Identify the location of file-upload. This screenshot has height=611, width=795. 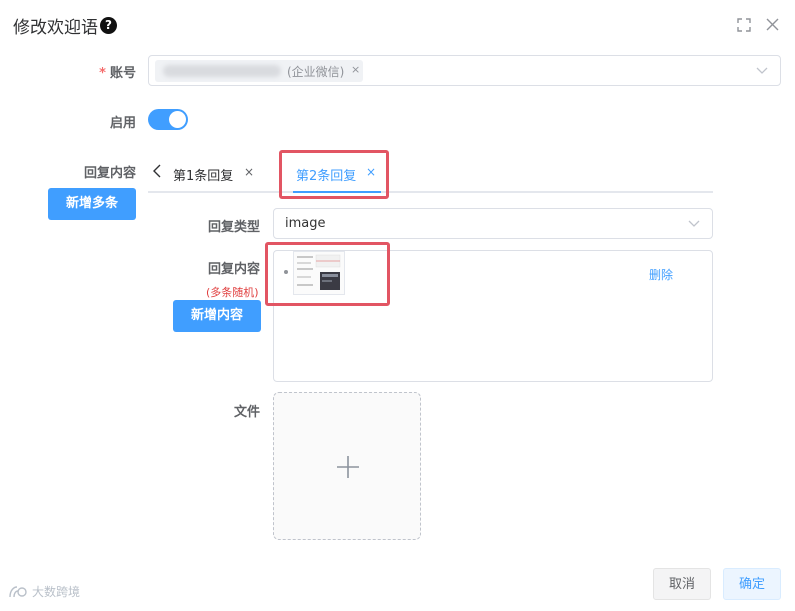
(347, 466).